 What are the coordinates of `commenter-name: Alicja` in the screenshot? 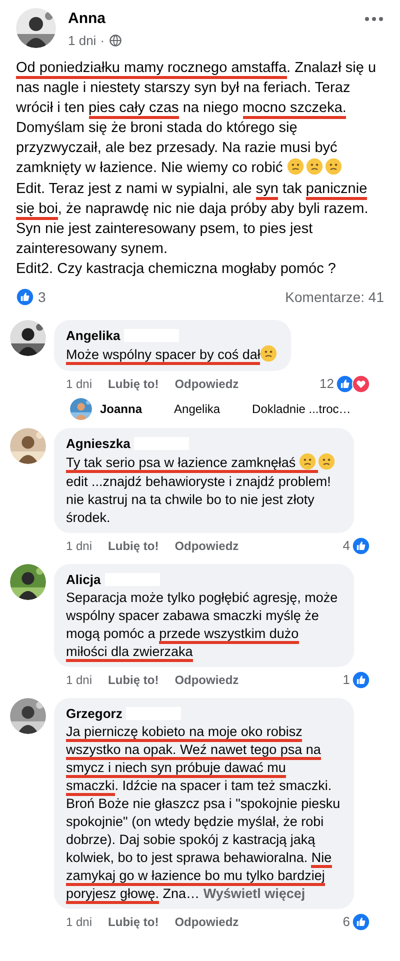 It's located at (83, 579).